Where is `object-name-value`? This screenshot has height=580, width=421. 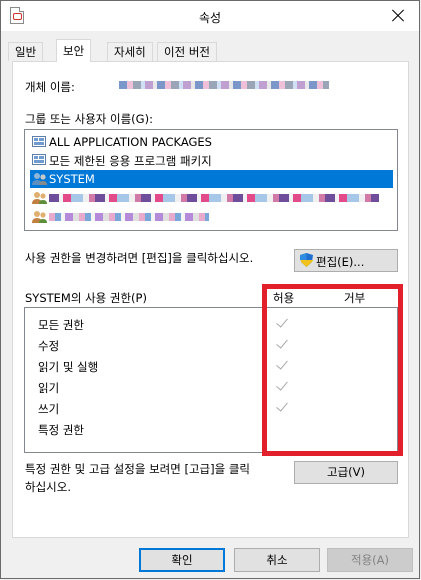
object-name-value is located at coordinates (227, 86).